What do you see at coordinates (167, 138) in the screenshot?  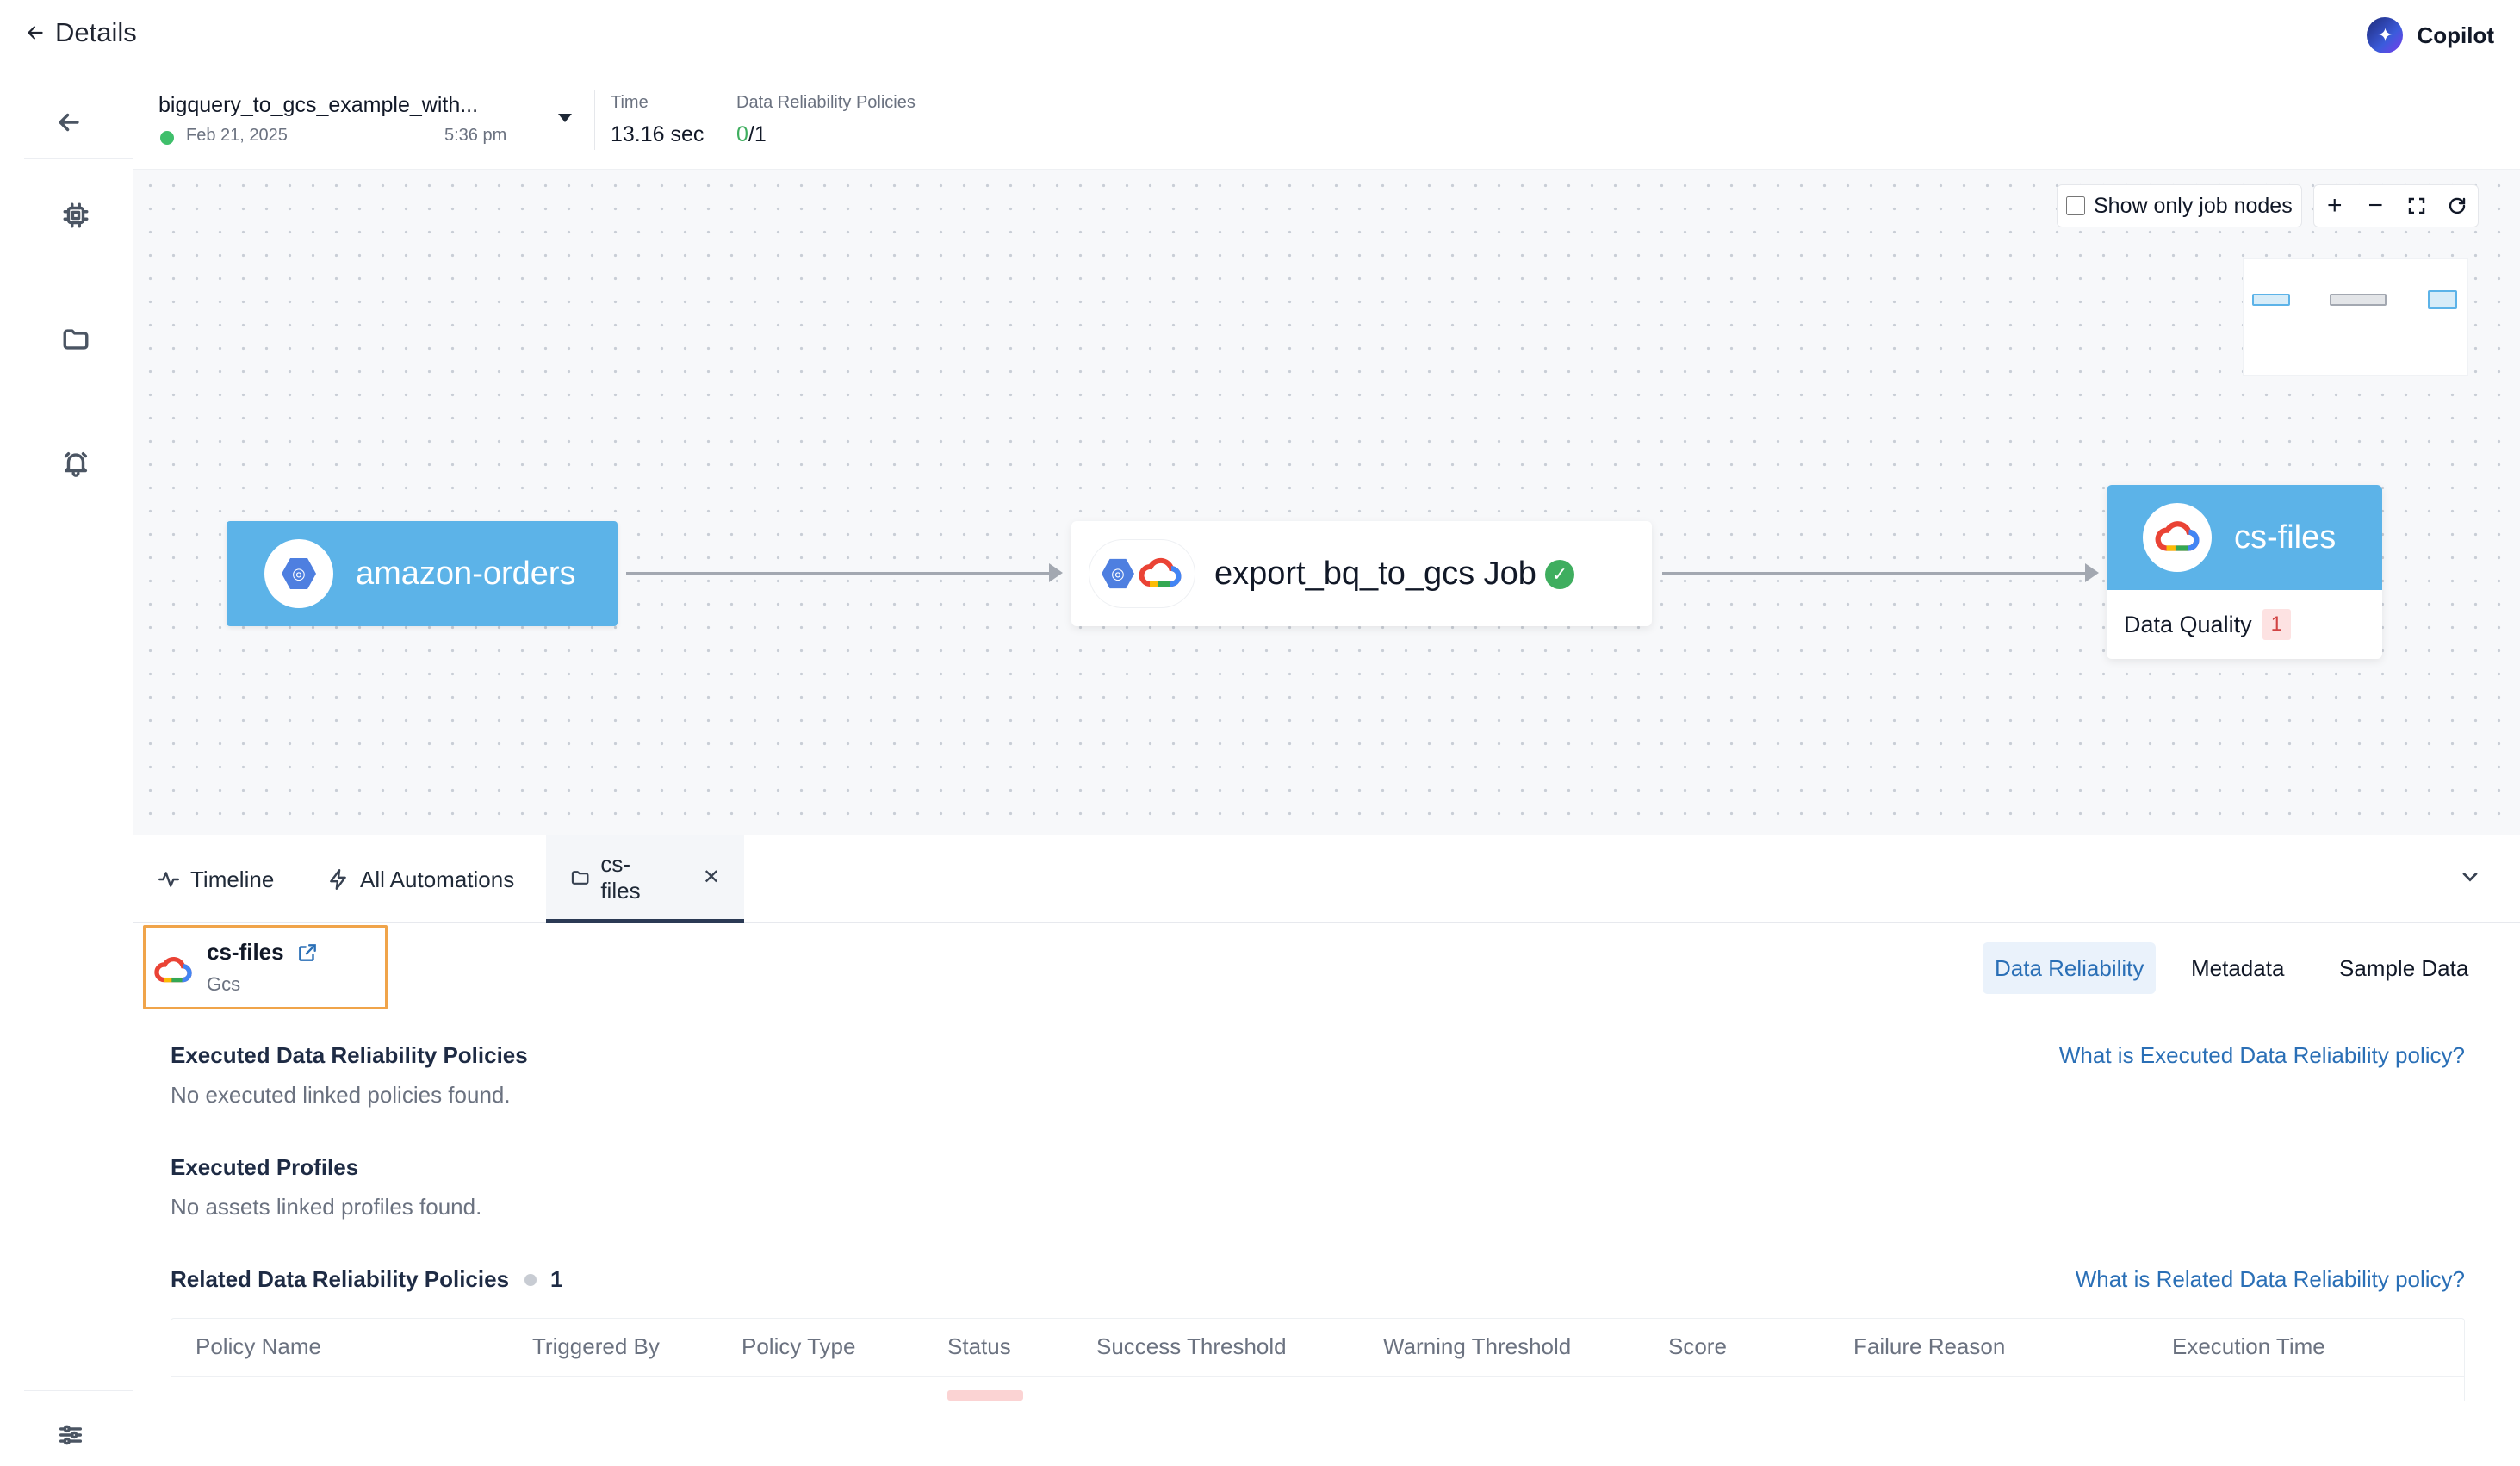 I see `run-status-dot` at bounding box center [167, 138].